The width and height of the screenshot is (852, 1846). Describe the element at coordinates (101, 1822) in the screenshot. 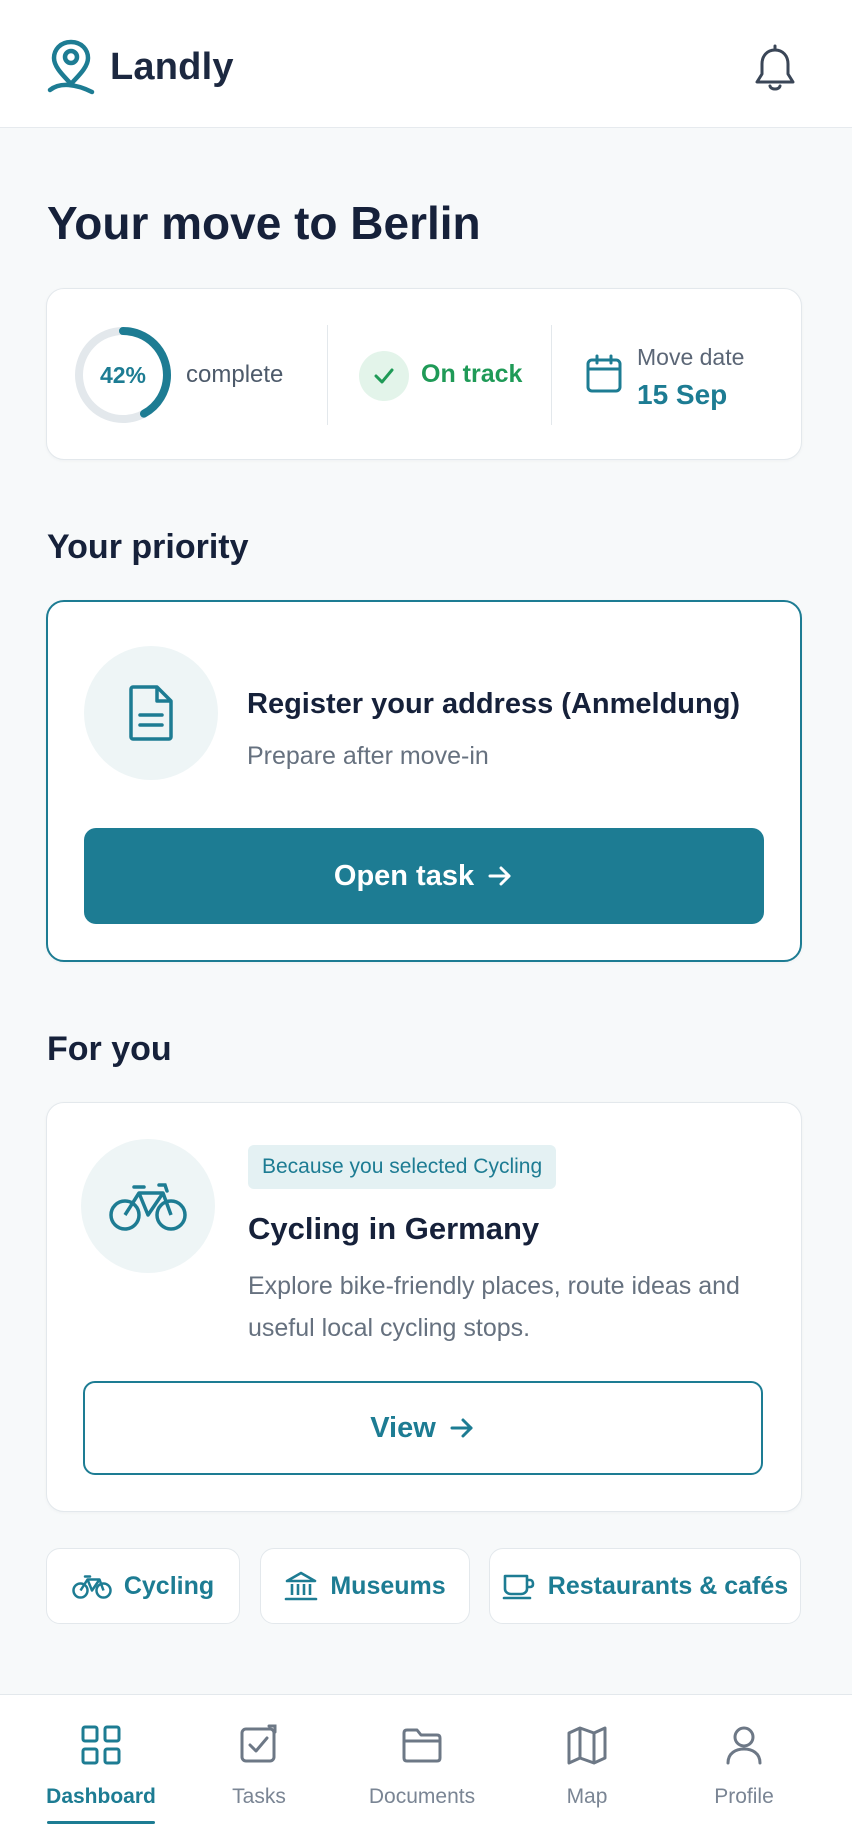

I see `active-tab-indicator` at that location.